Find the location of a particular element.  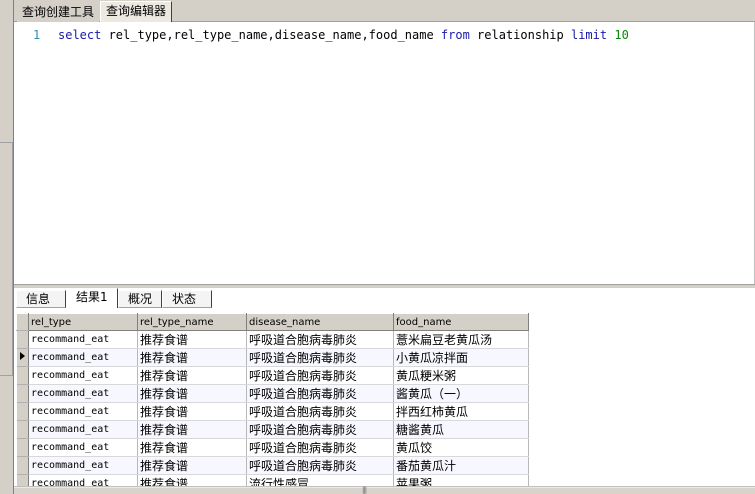

scrollbar-thumb is located at coordinates (384, 491).